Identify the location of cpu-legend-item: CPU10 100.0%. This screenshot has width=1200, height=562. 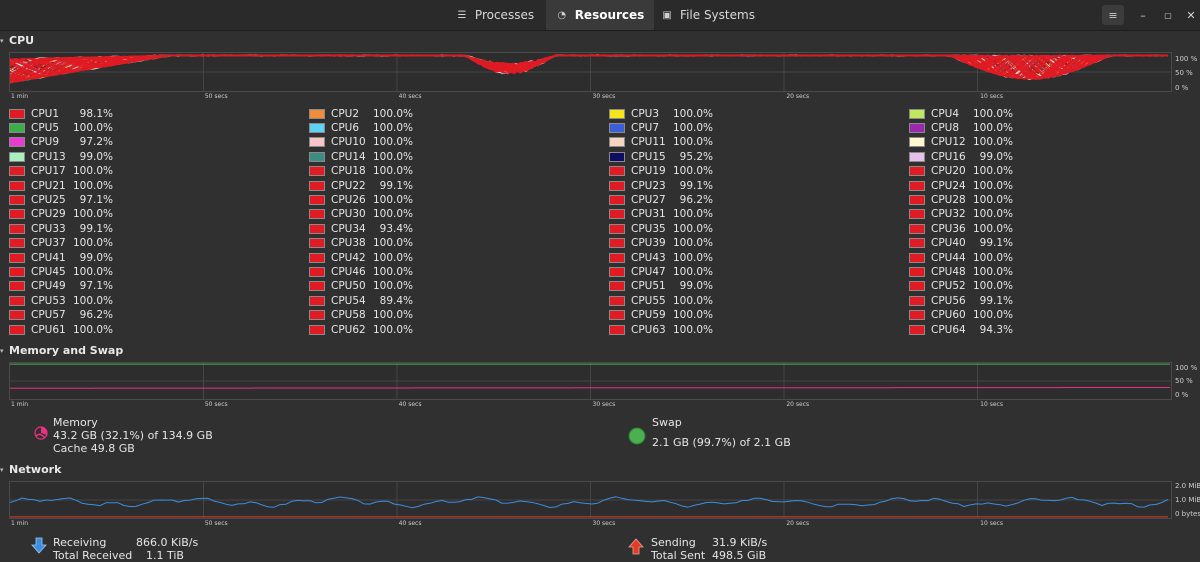
(361, 142).